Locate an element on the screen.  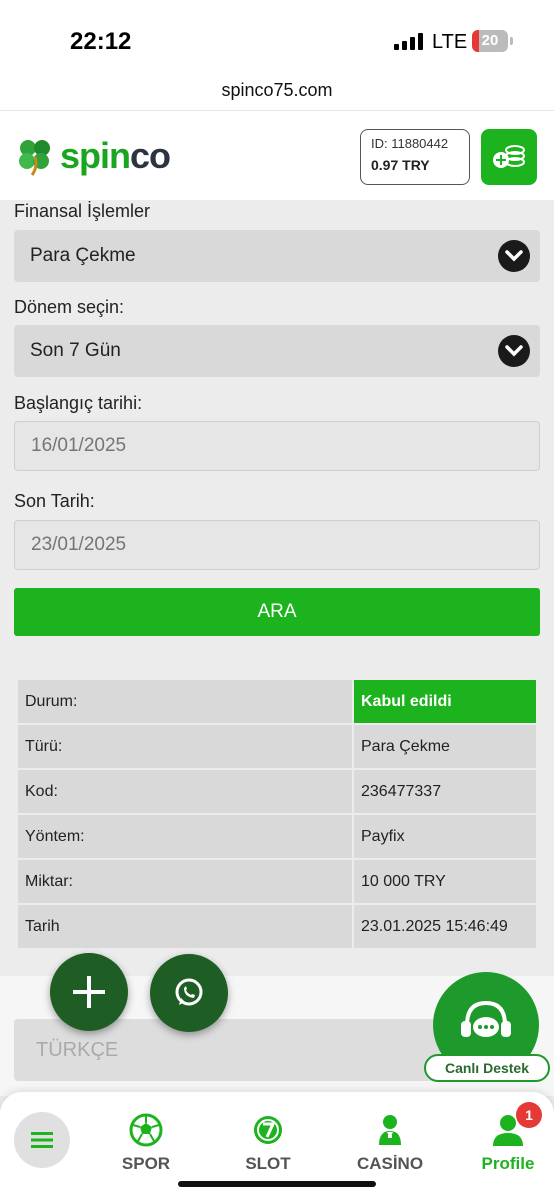
deposit-button is located at coordinates (509, 157).